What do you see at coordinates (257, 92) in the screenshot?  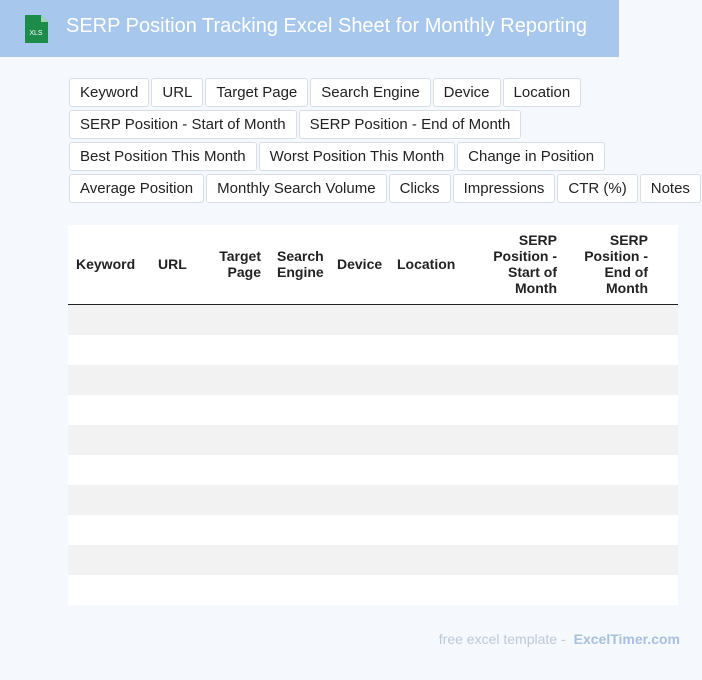 I see `column-chip: Target Page` at bounding box center [257, 92].